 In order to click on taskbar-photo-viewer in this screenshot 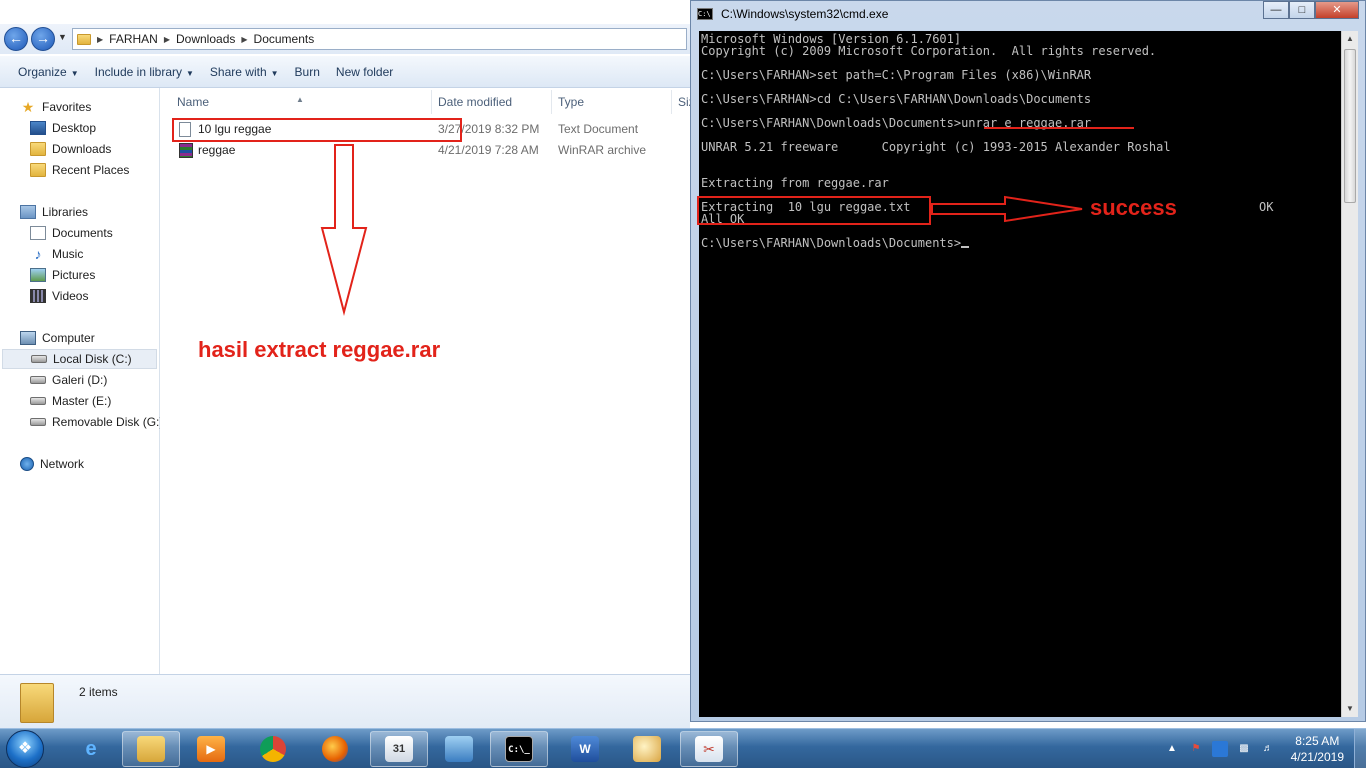, I will do `click(459, 749)`.